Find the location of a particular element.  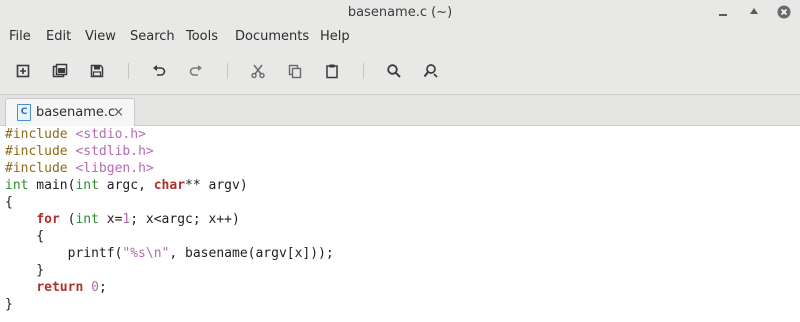

code-token: argc, is located at coordinates (126, 185).